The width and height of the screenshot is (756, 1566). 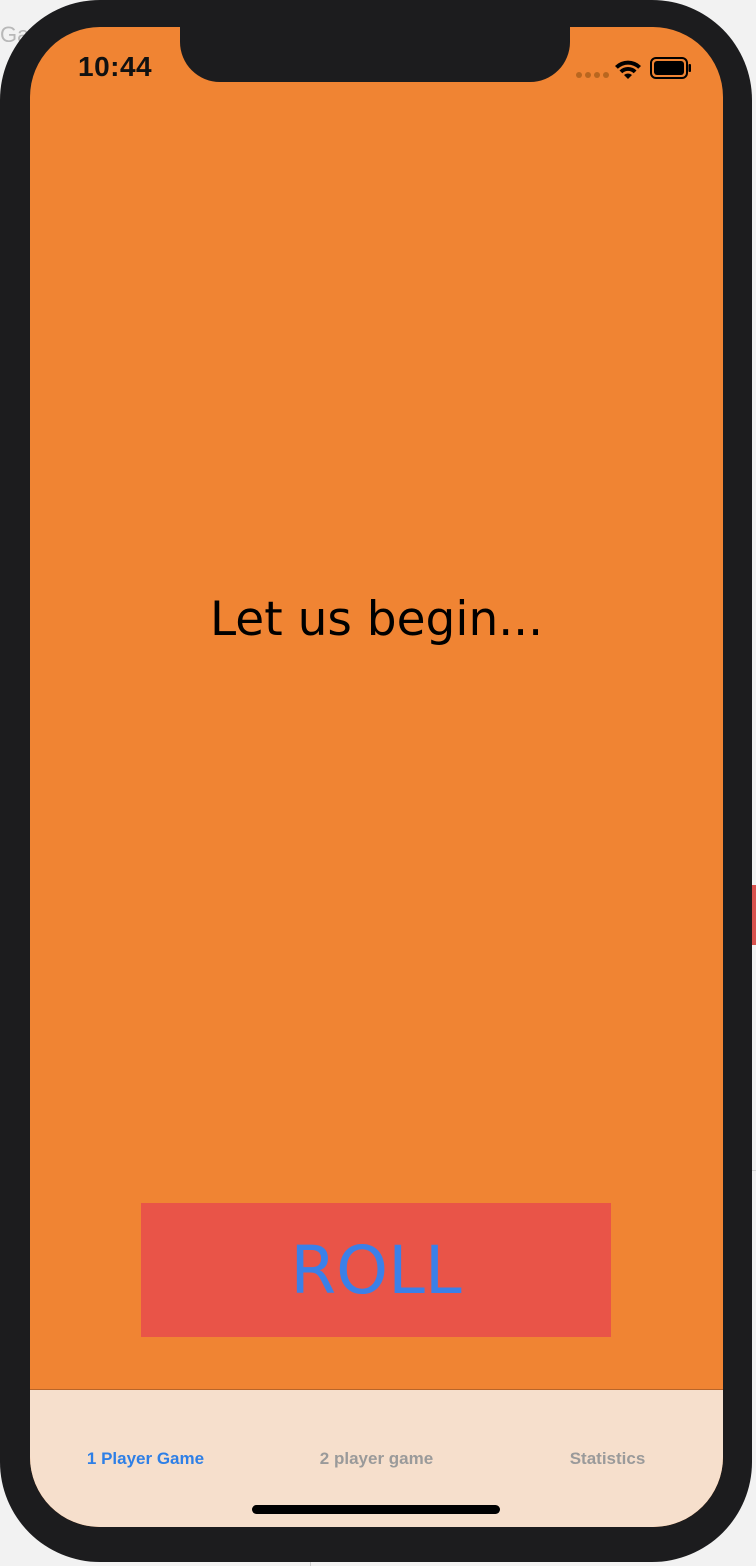 I want to click on wifi-icon, so click(x=628, y=69).